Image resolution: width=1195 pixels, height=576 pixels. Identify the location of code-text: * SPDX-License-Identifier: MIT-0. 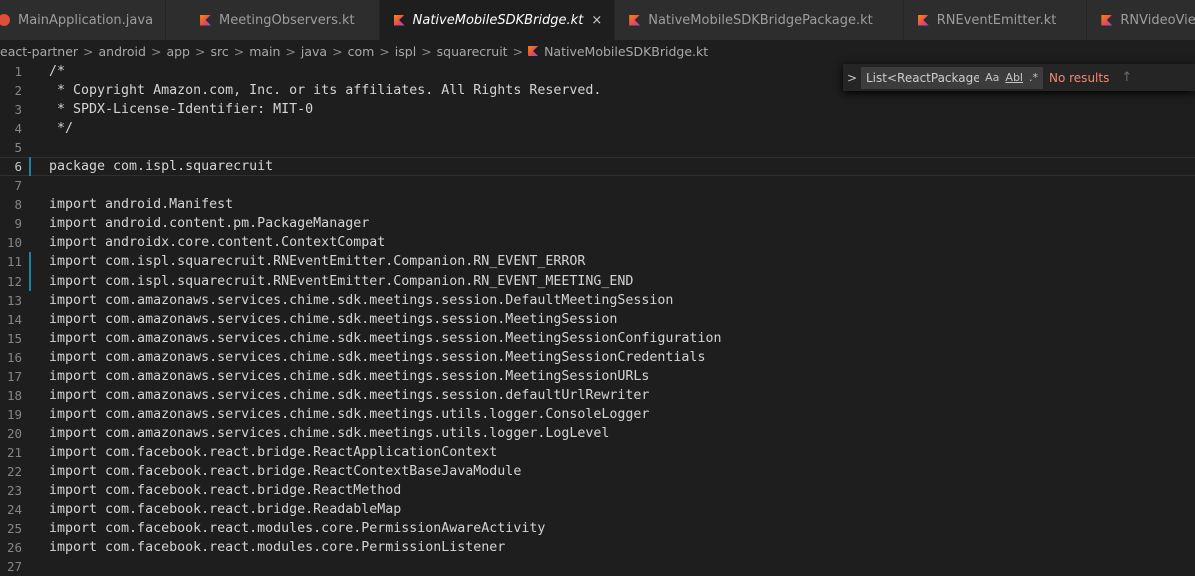
(181, 109).